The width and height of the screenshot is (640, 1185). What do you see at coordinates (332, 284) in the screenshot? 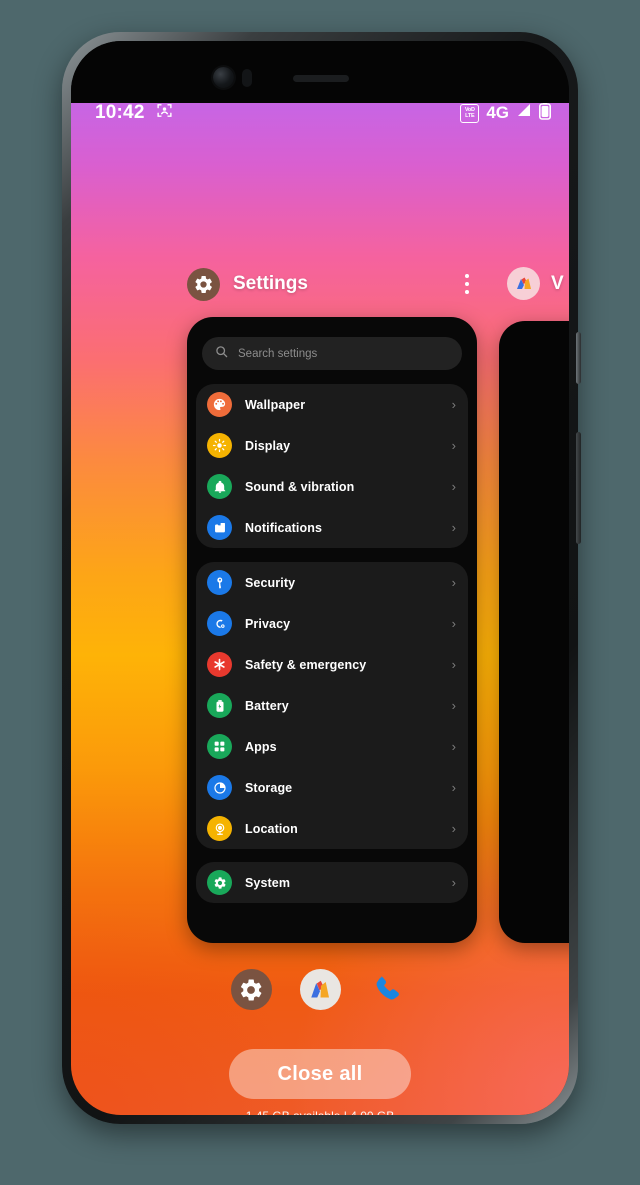
I see `recents-card-header: Settings` at bounding box center [332, 284].